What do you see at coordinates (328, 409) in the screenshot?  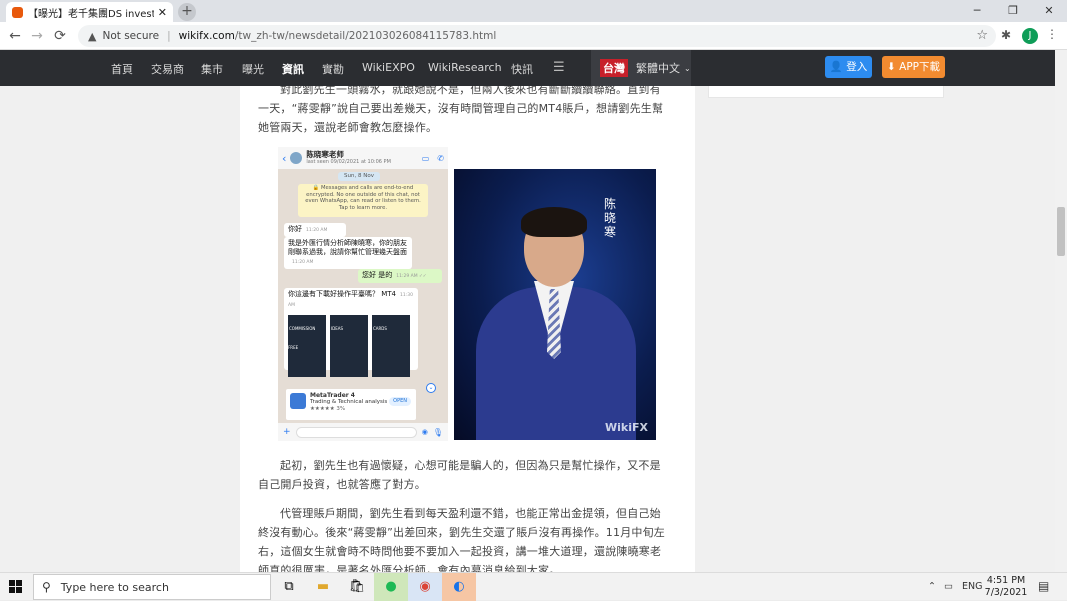 I see `app-rating: ★★★★★ 3%` at bounding box center [328, 409].